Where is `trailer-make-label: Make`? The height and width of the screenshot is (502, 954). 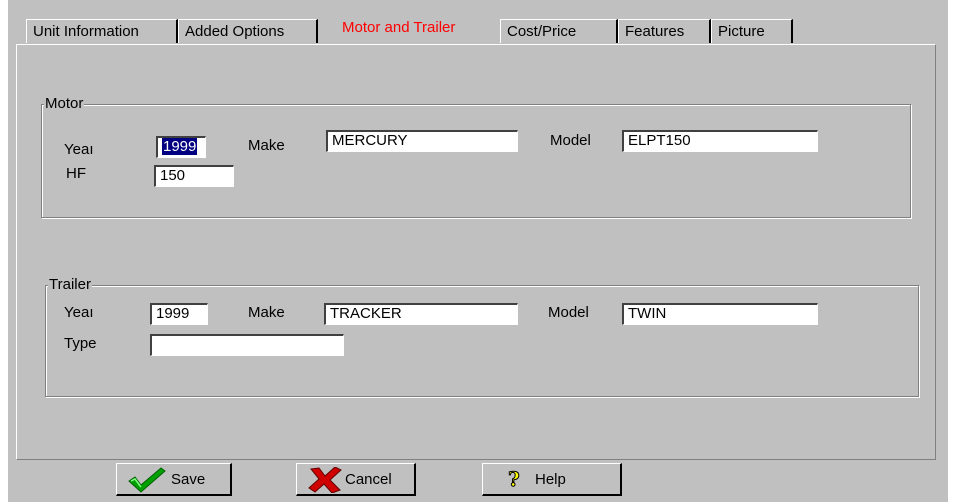 trailer-make-label: Make is located at coordinates (266, 312).